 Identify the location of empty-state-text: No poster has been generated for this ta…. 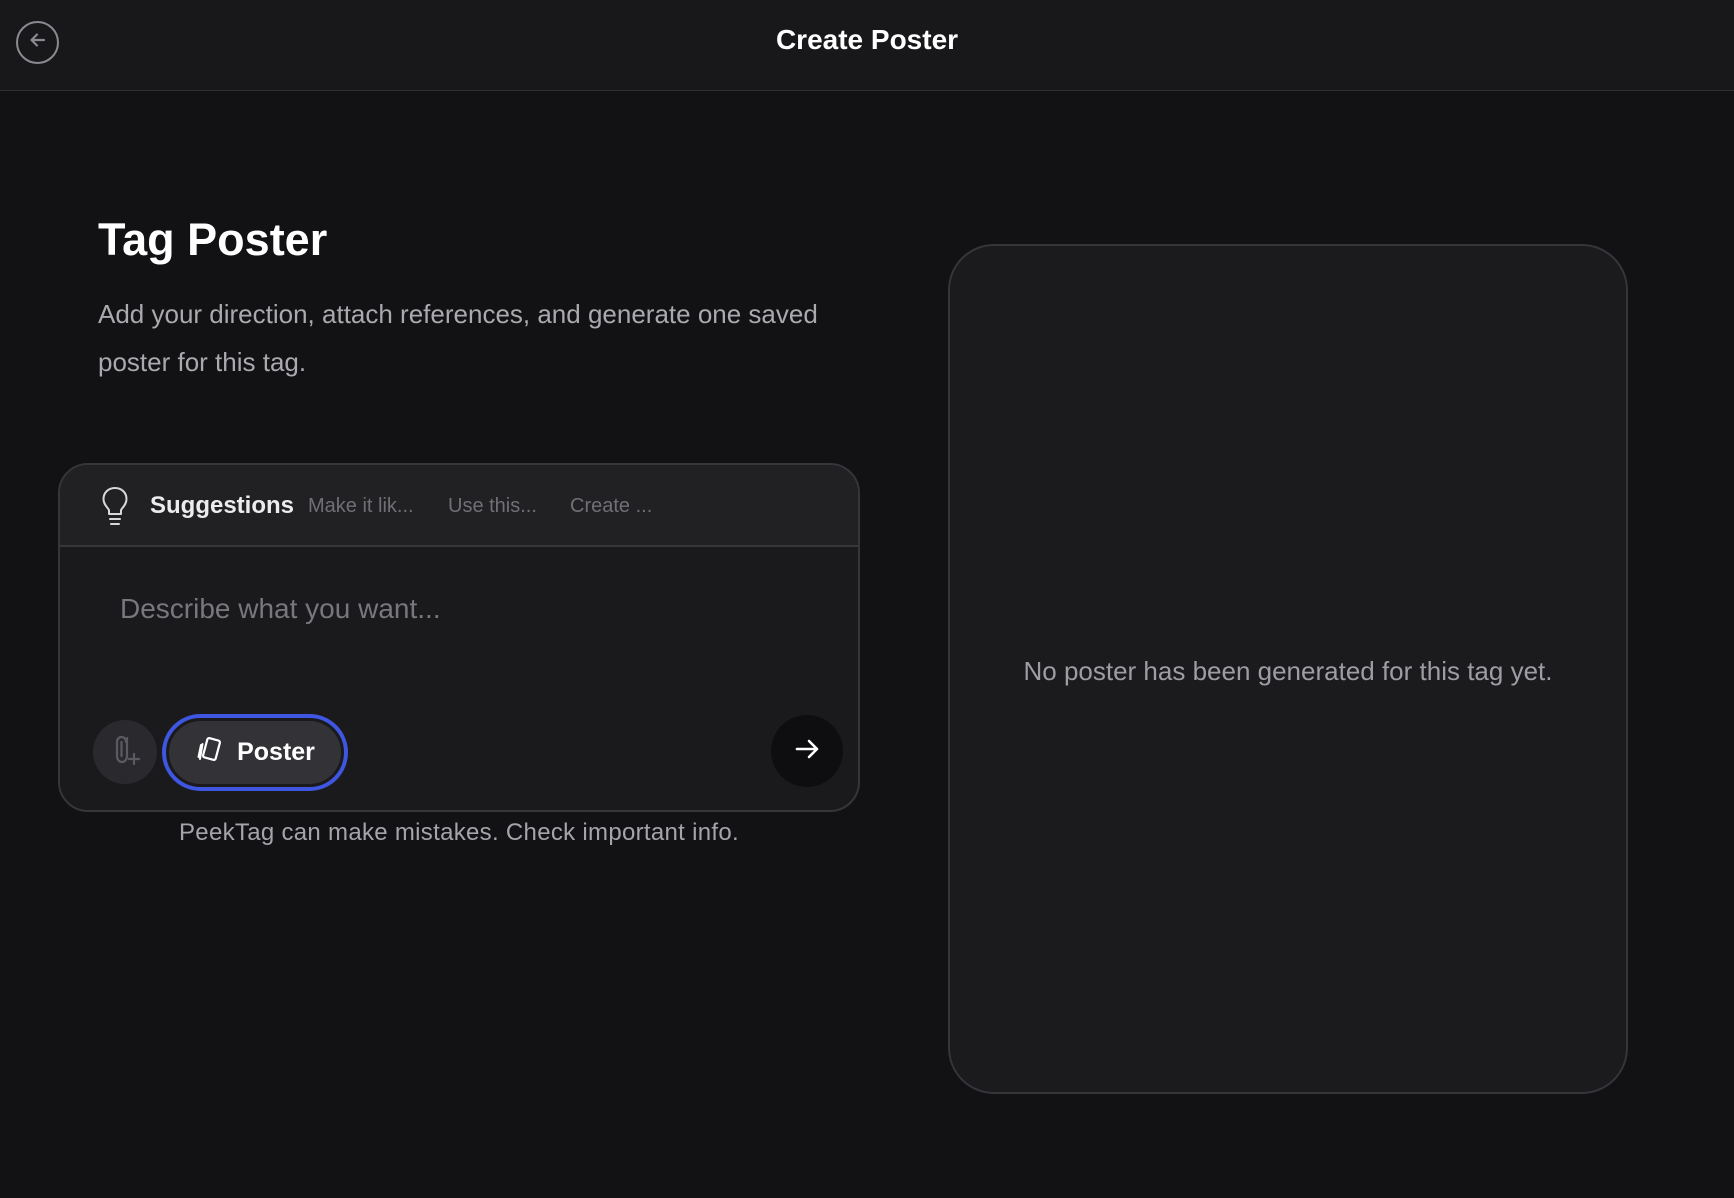
(1288, 671).